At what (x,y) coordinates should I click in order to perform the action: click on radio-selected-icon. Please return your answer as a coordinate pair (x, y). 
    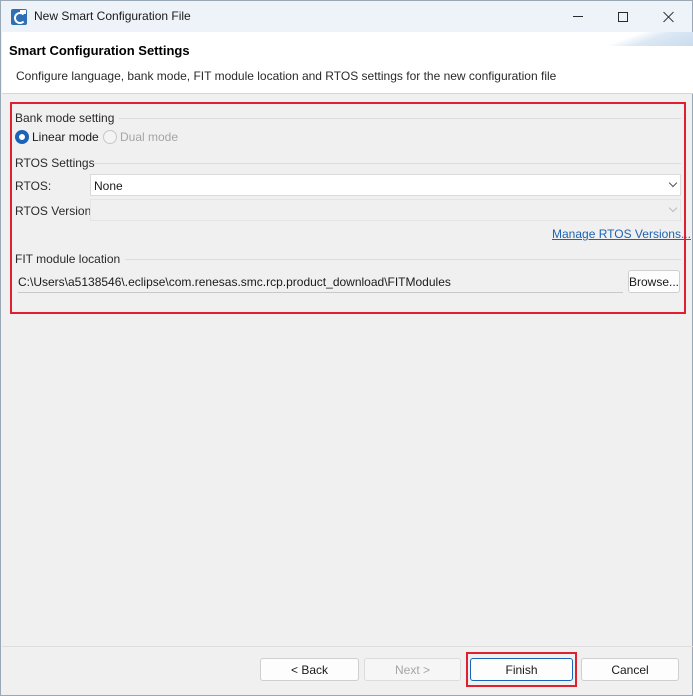
    Looking at the image, I should click on (22, 137).